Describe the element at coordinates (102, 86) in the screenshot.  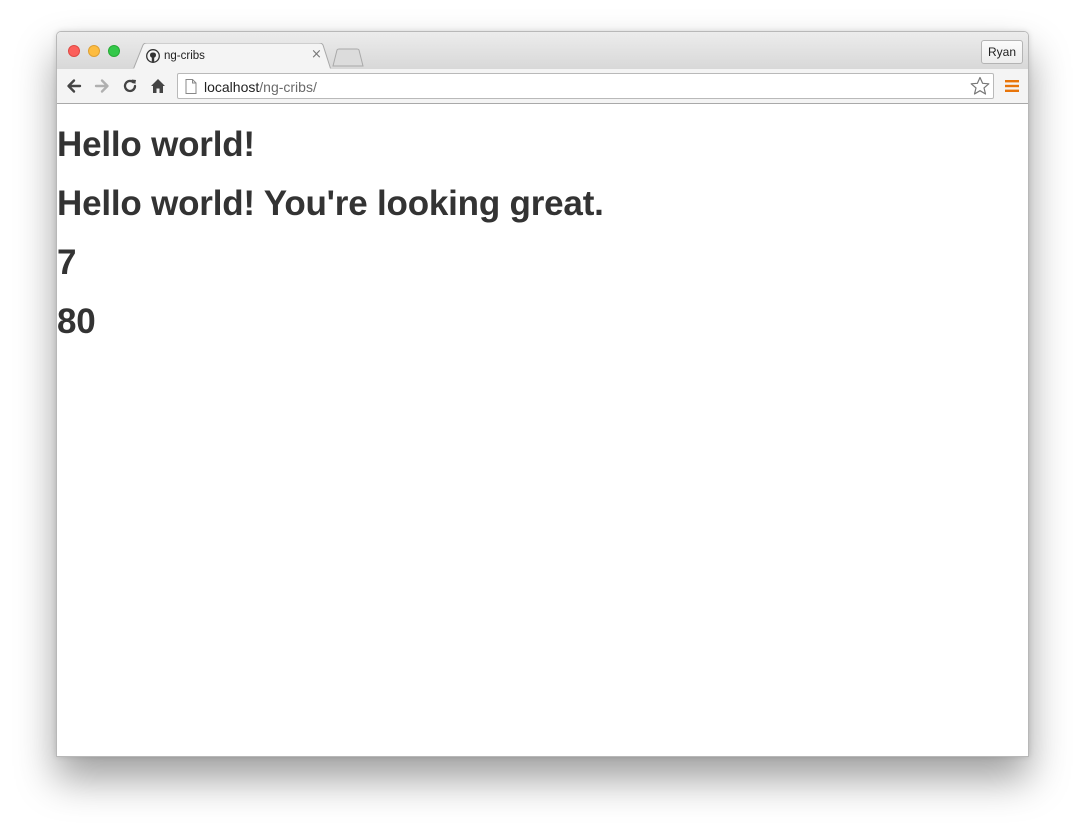
I see `forward-arrow-icon` at that location.